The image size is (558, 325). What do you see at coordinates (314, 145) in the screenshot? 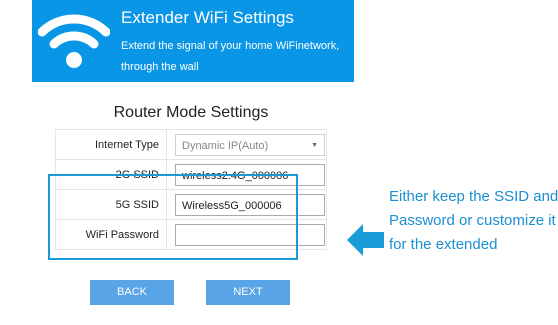
I see `chevron-down-icon: ▼` at bounding box center [314, 145].